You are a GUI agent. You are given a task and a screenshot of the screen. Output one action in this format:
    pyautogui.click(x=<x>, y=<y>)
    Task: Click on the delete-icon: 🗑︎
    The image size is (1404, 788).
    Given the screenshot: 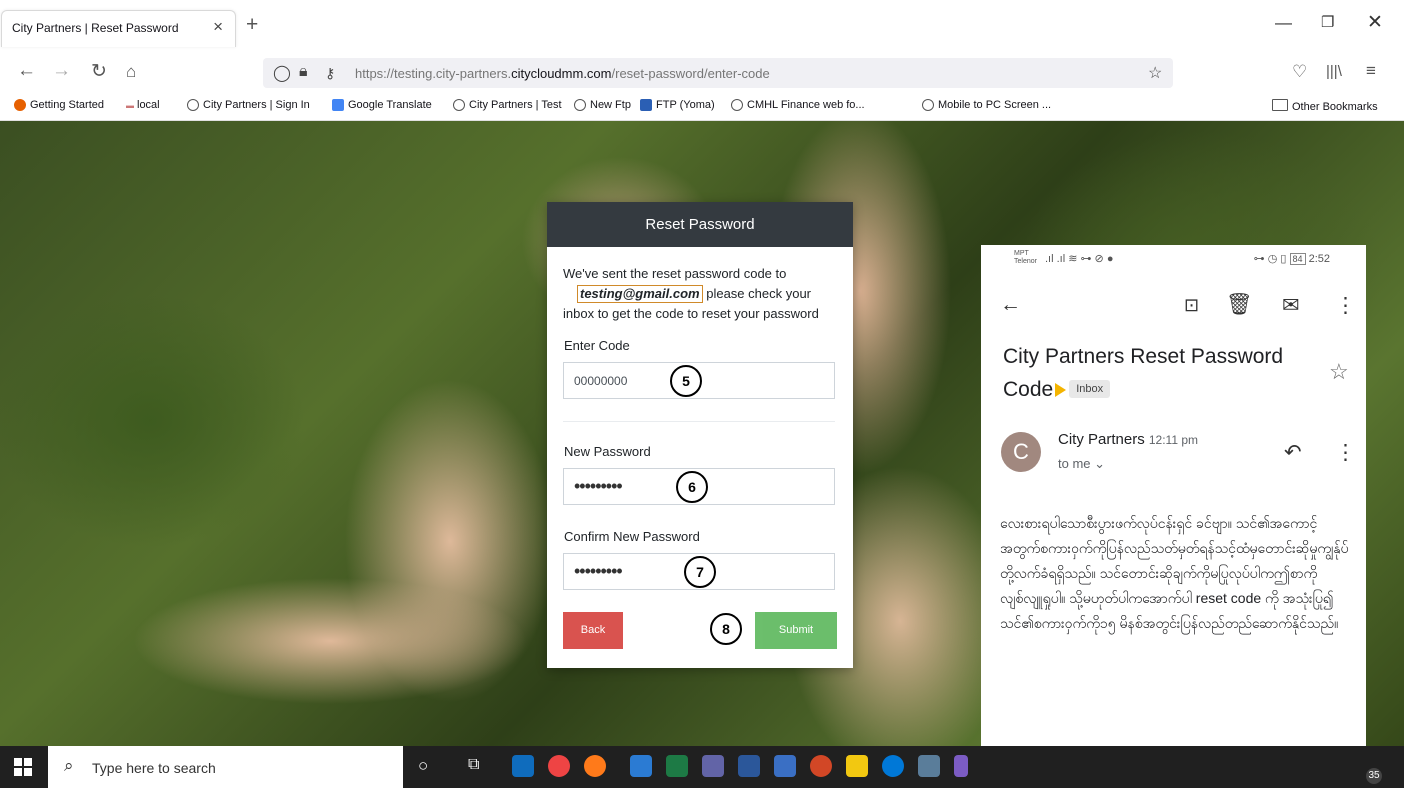 What is the action you would take?
    pyautogui.click(x=1239, y=305)
    